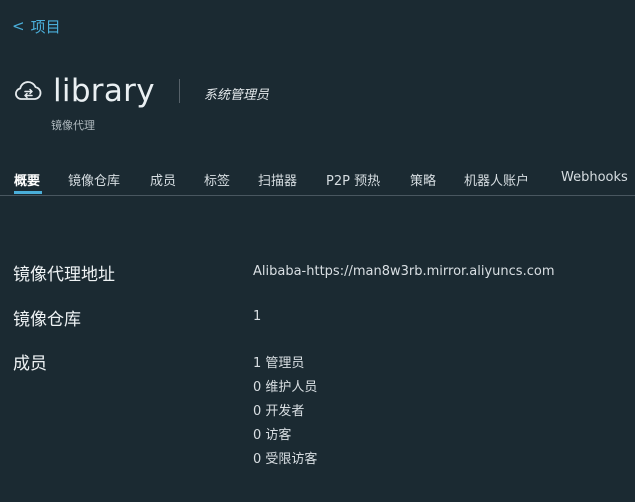 The width and height of the screenshot is (635, 502). What do you see at coordinates (272, 435) in the screenshot?
I see `member-count-guest: 0 访客` at bounding box center [272, 435].